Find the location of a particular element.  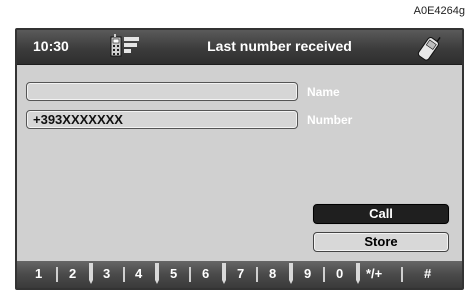

keypad-bar: 1 2 3 4 5 6 7 8 9 0 */+ # is located at coordinates (239, 274).